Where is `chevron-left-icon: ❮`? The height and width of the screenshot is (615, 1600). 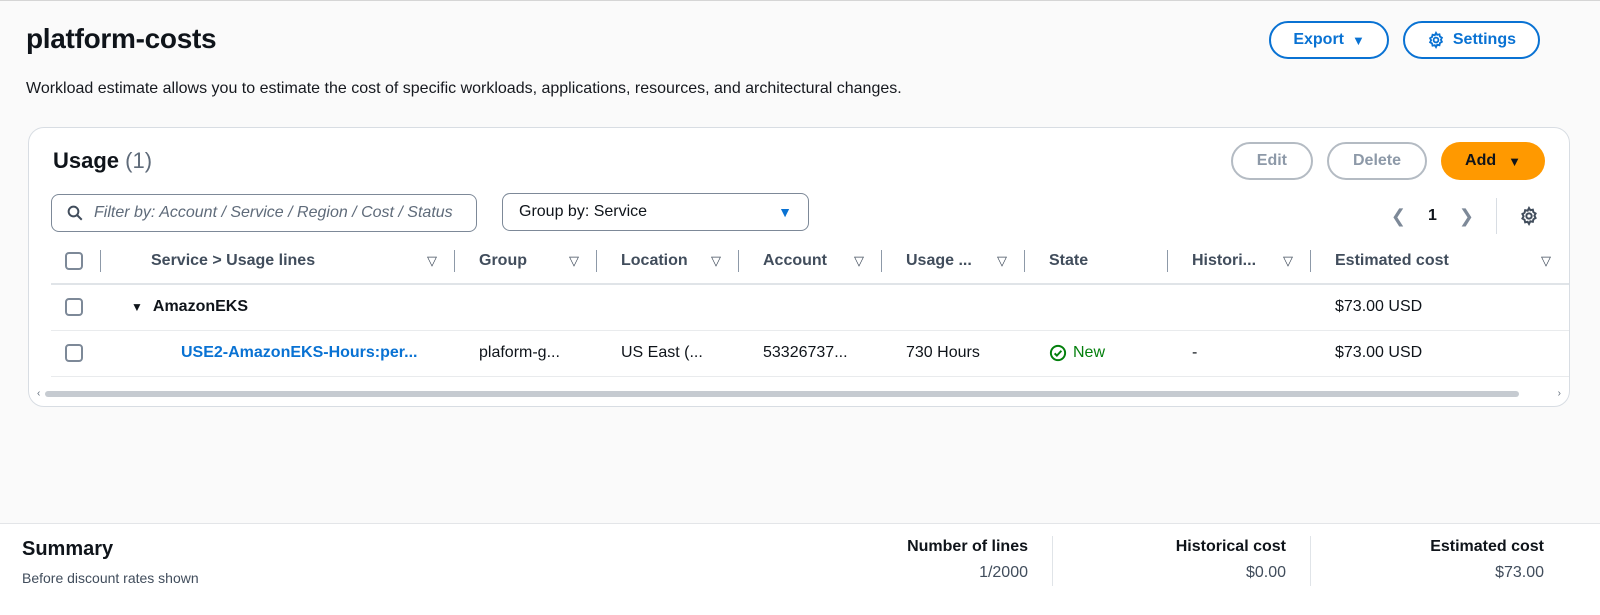 chevron-left-icon: ❮ is located at coordinates (1398, 216).